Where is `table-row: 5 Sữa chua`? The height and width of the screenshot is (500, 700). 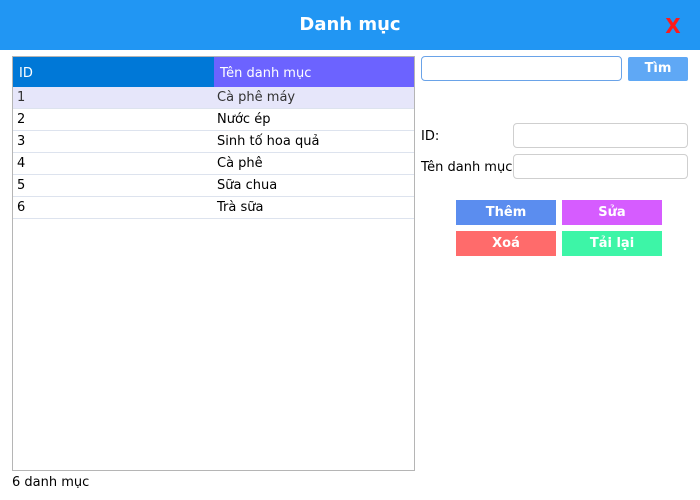 table-row: 5 Sữa chua is located at coordinates (213, 186).